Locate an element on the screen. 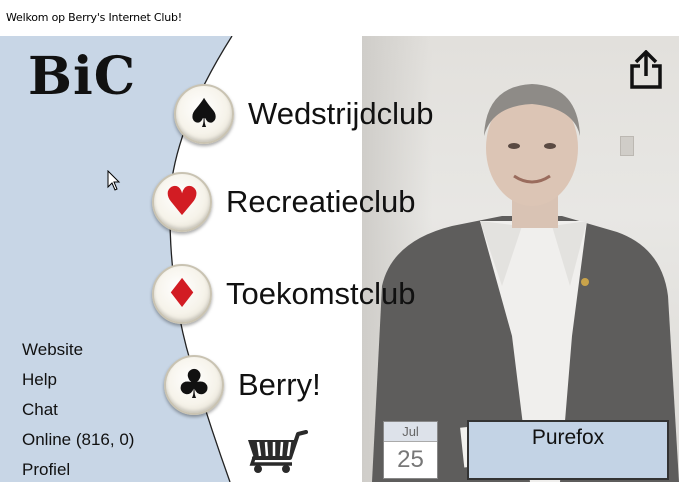 This screenshot has width=679, height=482. menu-item-wedstrijdclub: ♠ Wedstrijdclub is located at coordinates (304, 114).